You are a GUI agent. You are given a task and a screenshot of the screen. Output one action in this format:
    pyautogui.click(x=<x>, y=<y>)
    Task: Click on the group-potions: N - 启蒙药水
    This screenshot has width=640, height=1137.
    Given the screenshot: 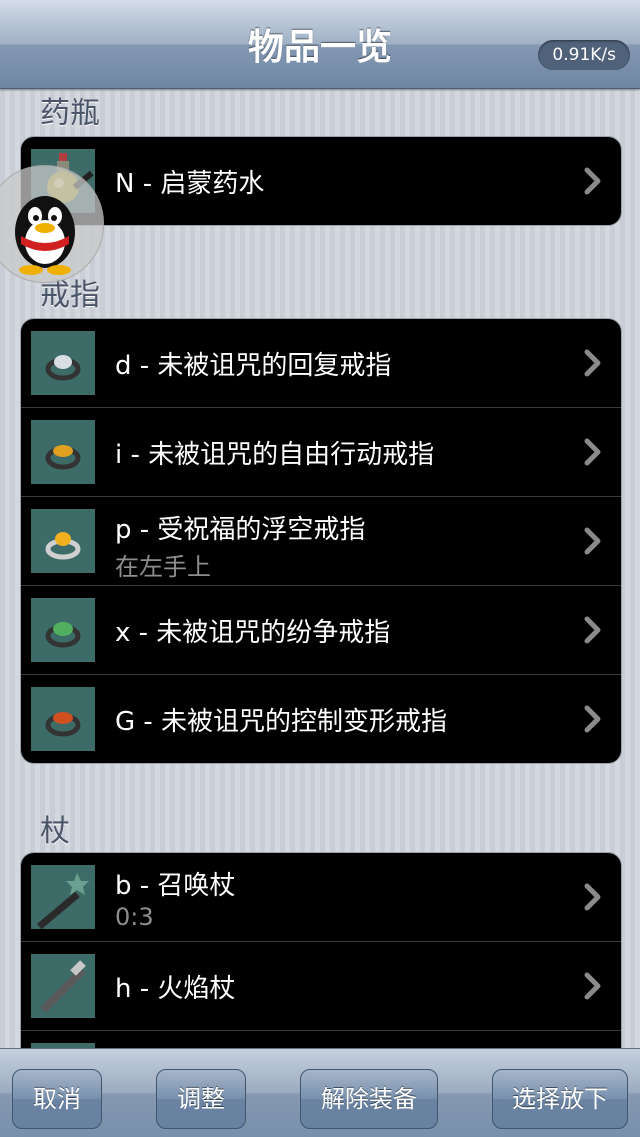 What is the action you would take?
    pyautogui.click(x=321, y=181)
    